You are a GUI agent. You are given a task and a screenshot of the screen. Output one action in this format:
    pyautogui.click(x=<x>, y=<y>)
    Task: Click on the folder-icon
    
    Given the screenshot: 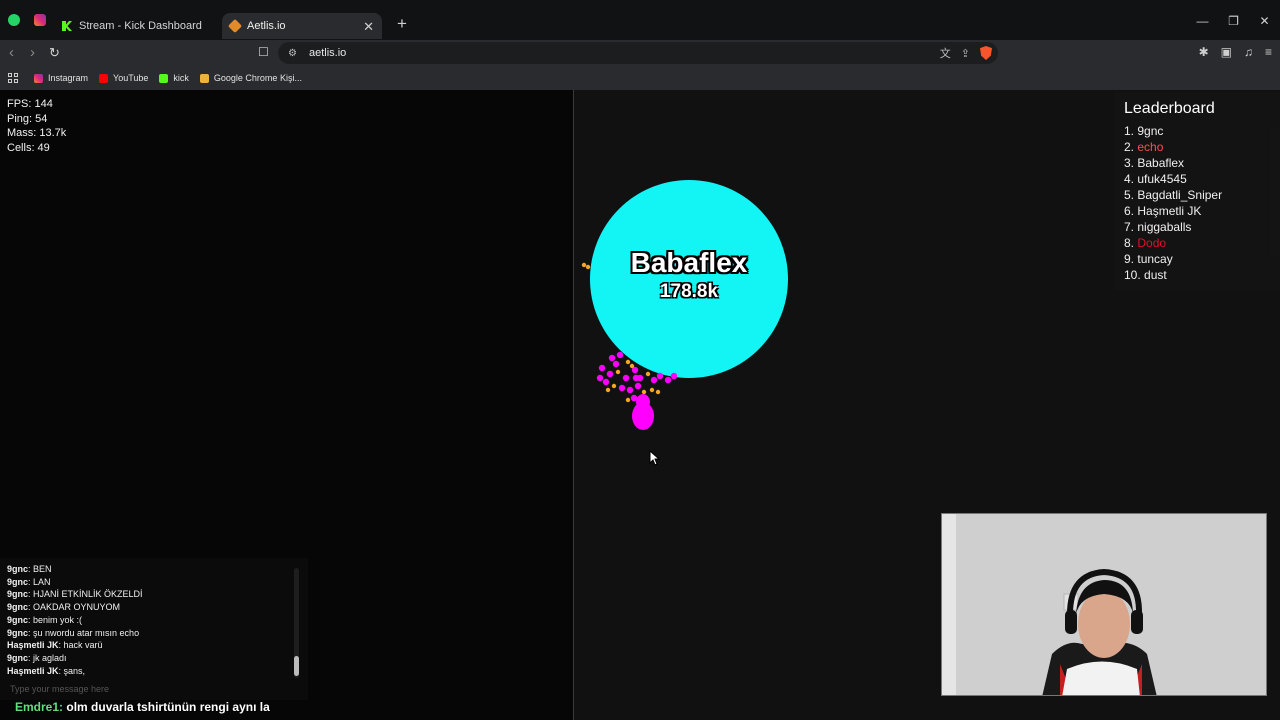 What is the action you would take?
    pyautogui.click(x=204, y=78)
    